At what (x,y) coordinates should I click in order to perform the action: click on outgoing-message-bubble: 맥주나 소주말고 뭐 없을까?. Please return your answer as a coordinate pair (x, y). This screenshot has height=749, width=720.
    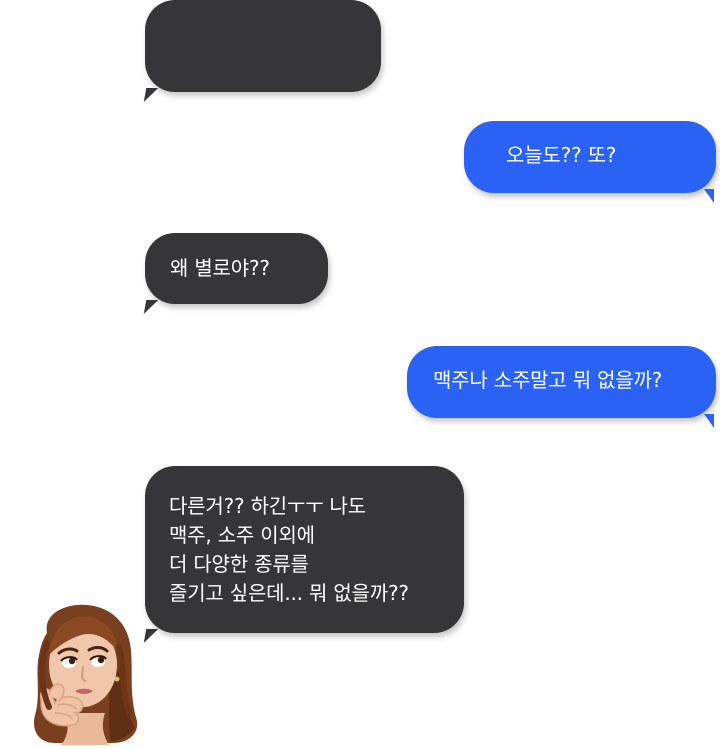
    Looking at the image, I should click on (561, 387).